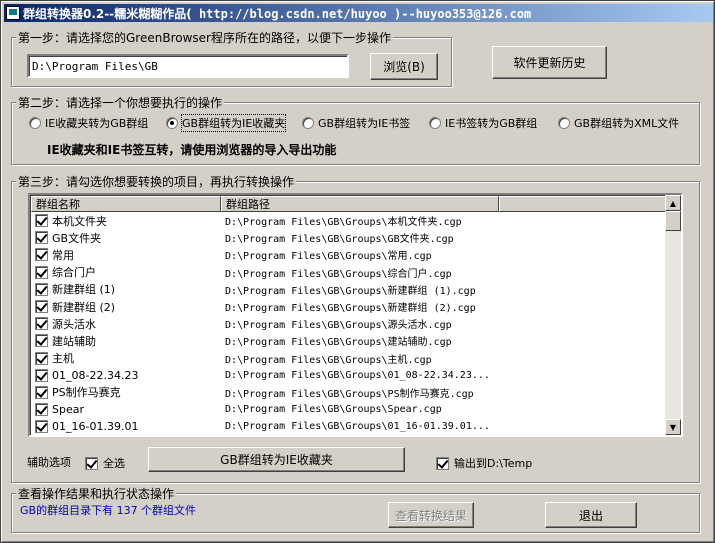 Image resolution: width=715 pixels, height=543 pixels. What do you see at coordinates (91, 463) in the screenshot?
I see `select-all-check` at bounding box center [91, 463].